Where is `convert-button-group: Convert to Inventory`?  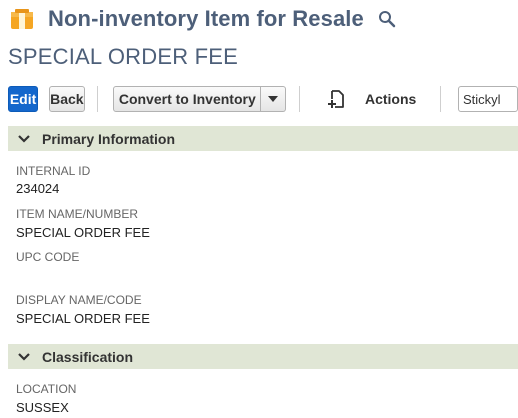
convert-button-group: Convert to Inventory is located at coordinates (200, 99).